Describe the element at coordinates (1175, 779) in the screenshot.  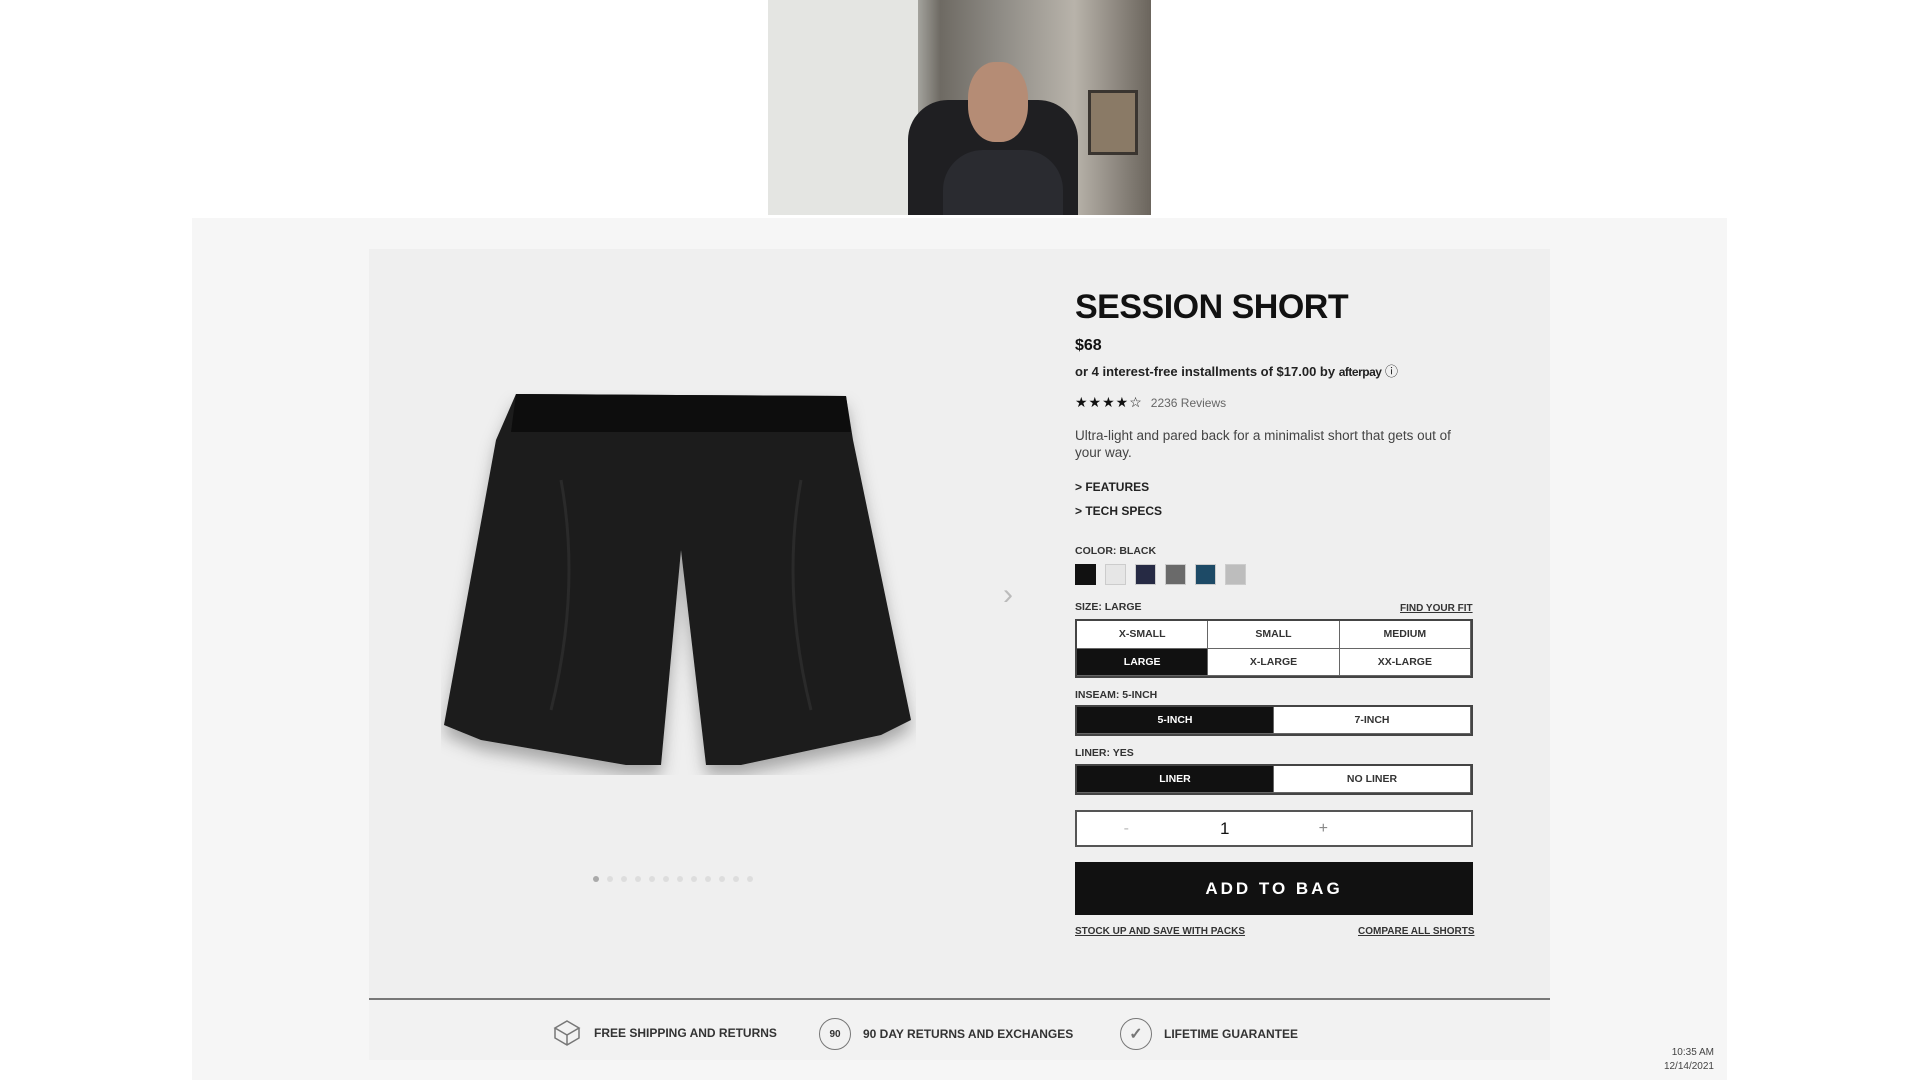
I see `liner-option: LINER` at that location.